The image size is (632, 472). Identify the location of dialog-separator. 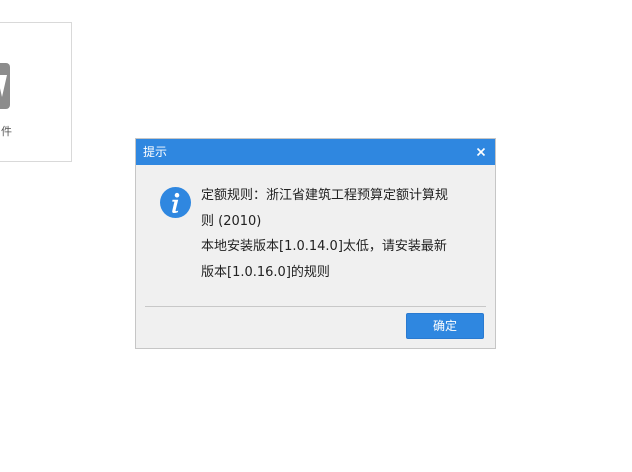
(315, 306).